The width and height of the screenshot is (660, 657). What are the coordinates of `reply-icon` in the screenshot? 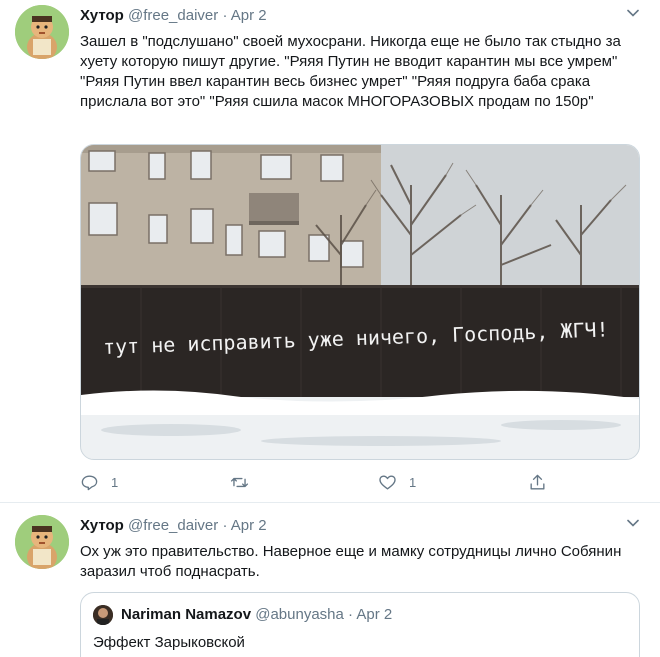 It's located at (89, 482).